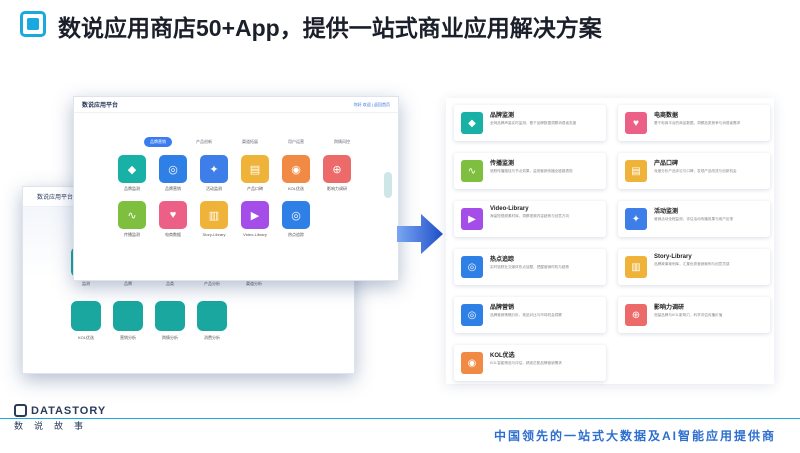  What do you see at coordinates (158, 142) in the screenshot?
I see `tab-0: 品牌营销` at bounding box center [158, 142].